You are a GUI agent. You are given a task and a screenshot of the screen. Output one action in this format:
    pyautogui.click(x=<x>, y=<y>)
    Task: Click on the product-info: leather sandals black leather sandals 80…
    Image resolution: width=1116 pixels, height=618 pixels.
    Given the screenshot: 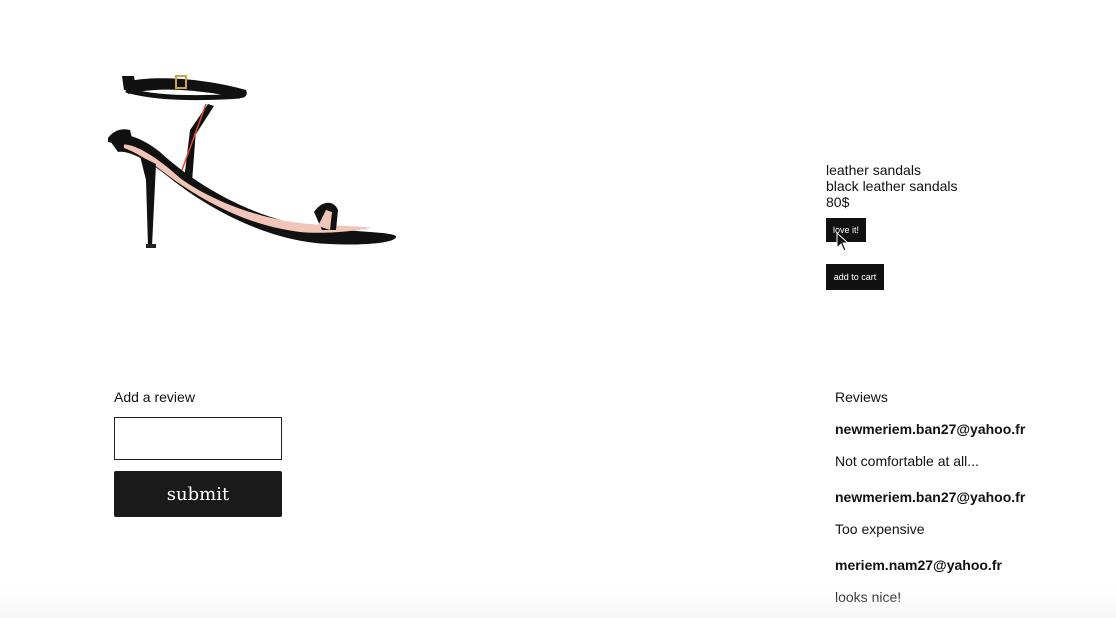 What is the action you would take?
    pyautogui.click(x=892, y=186)
    